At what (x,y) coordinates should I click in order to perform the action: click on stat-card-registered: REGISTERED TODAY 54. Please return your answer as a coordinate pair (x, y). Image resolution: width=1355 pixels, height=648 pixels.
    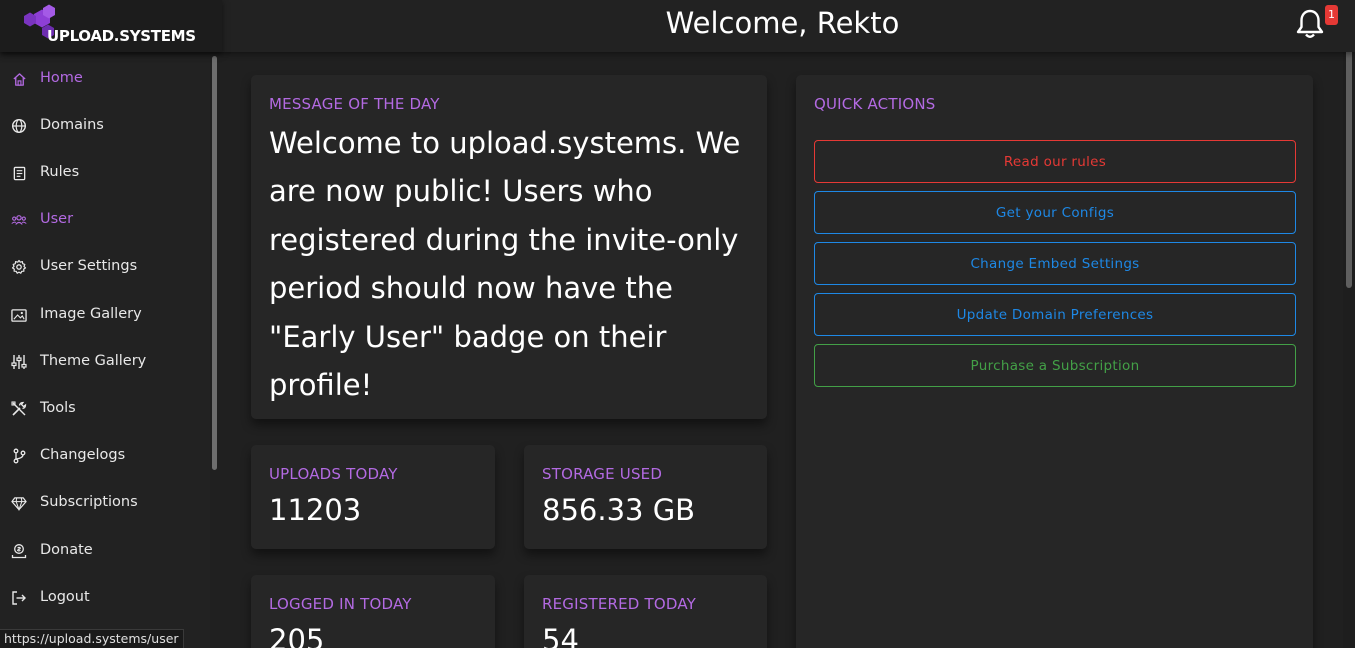
    Looking at the image, I should click on (645, 611).